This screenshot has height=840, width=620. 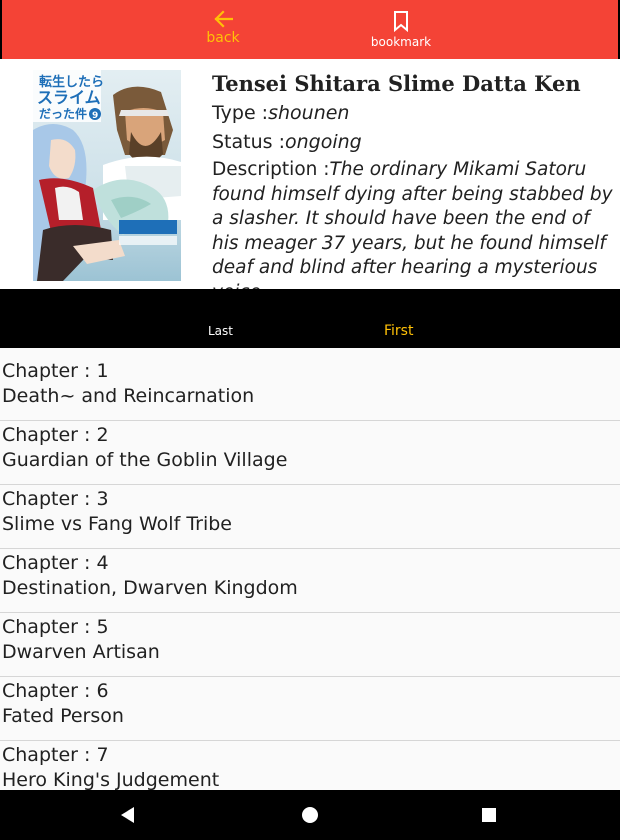 I want to click on chapter-list-item: Chapter : 4 Destination, Dwarven Kingdom, so click(x=310, y=581).